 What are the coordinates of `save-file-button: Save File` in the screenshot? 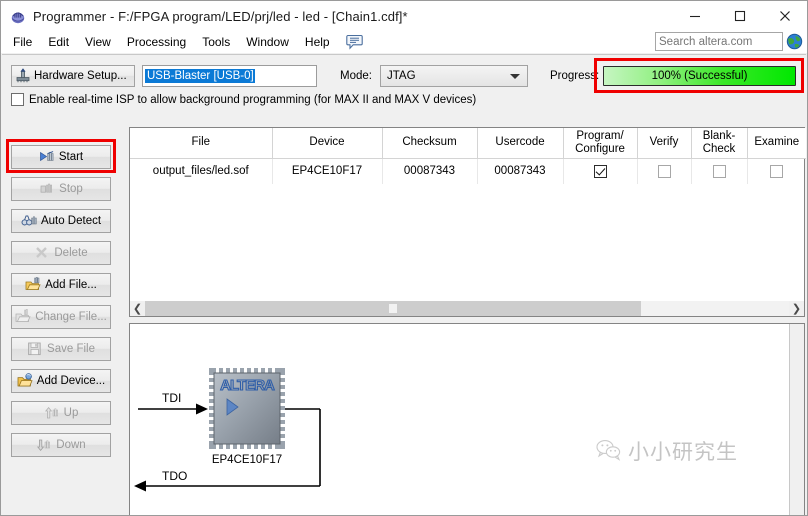 It's located at (61, 349).